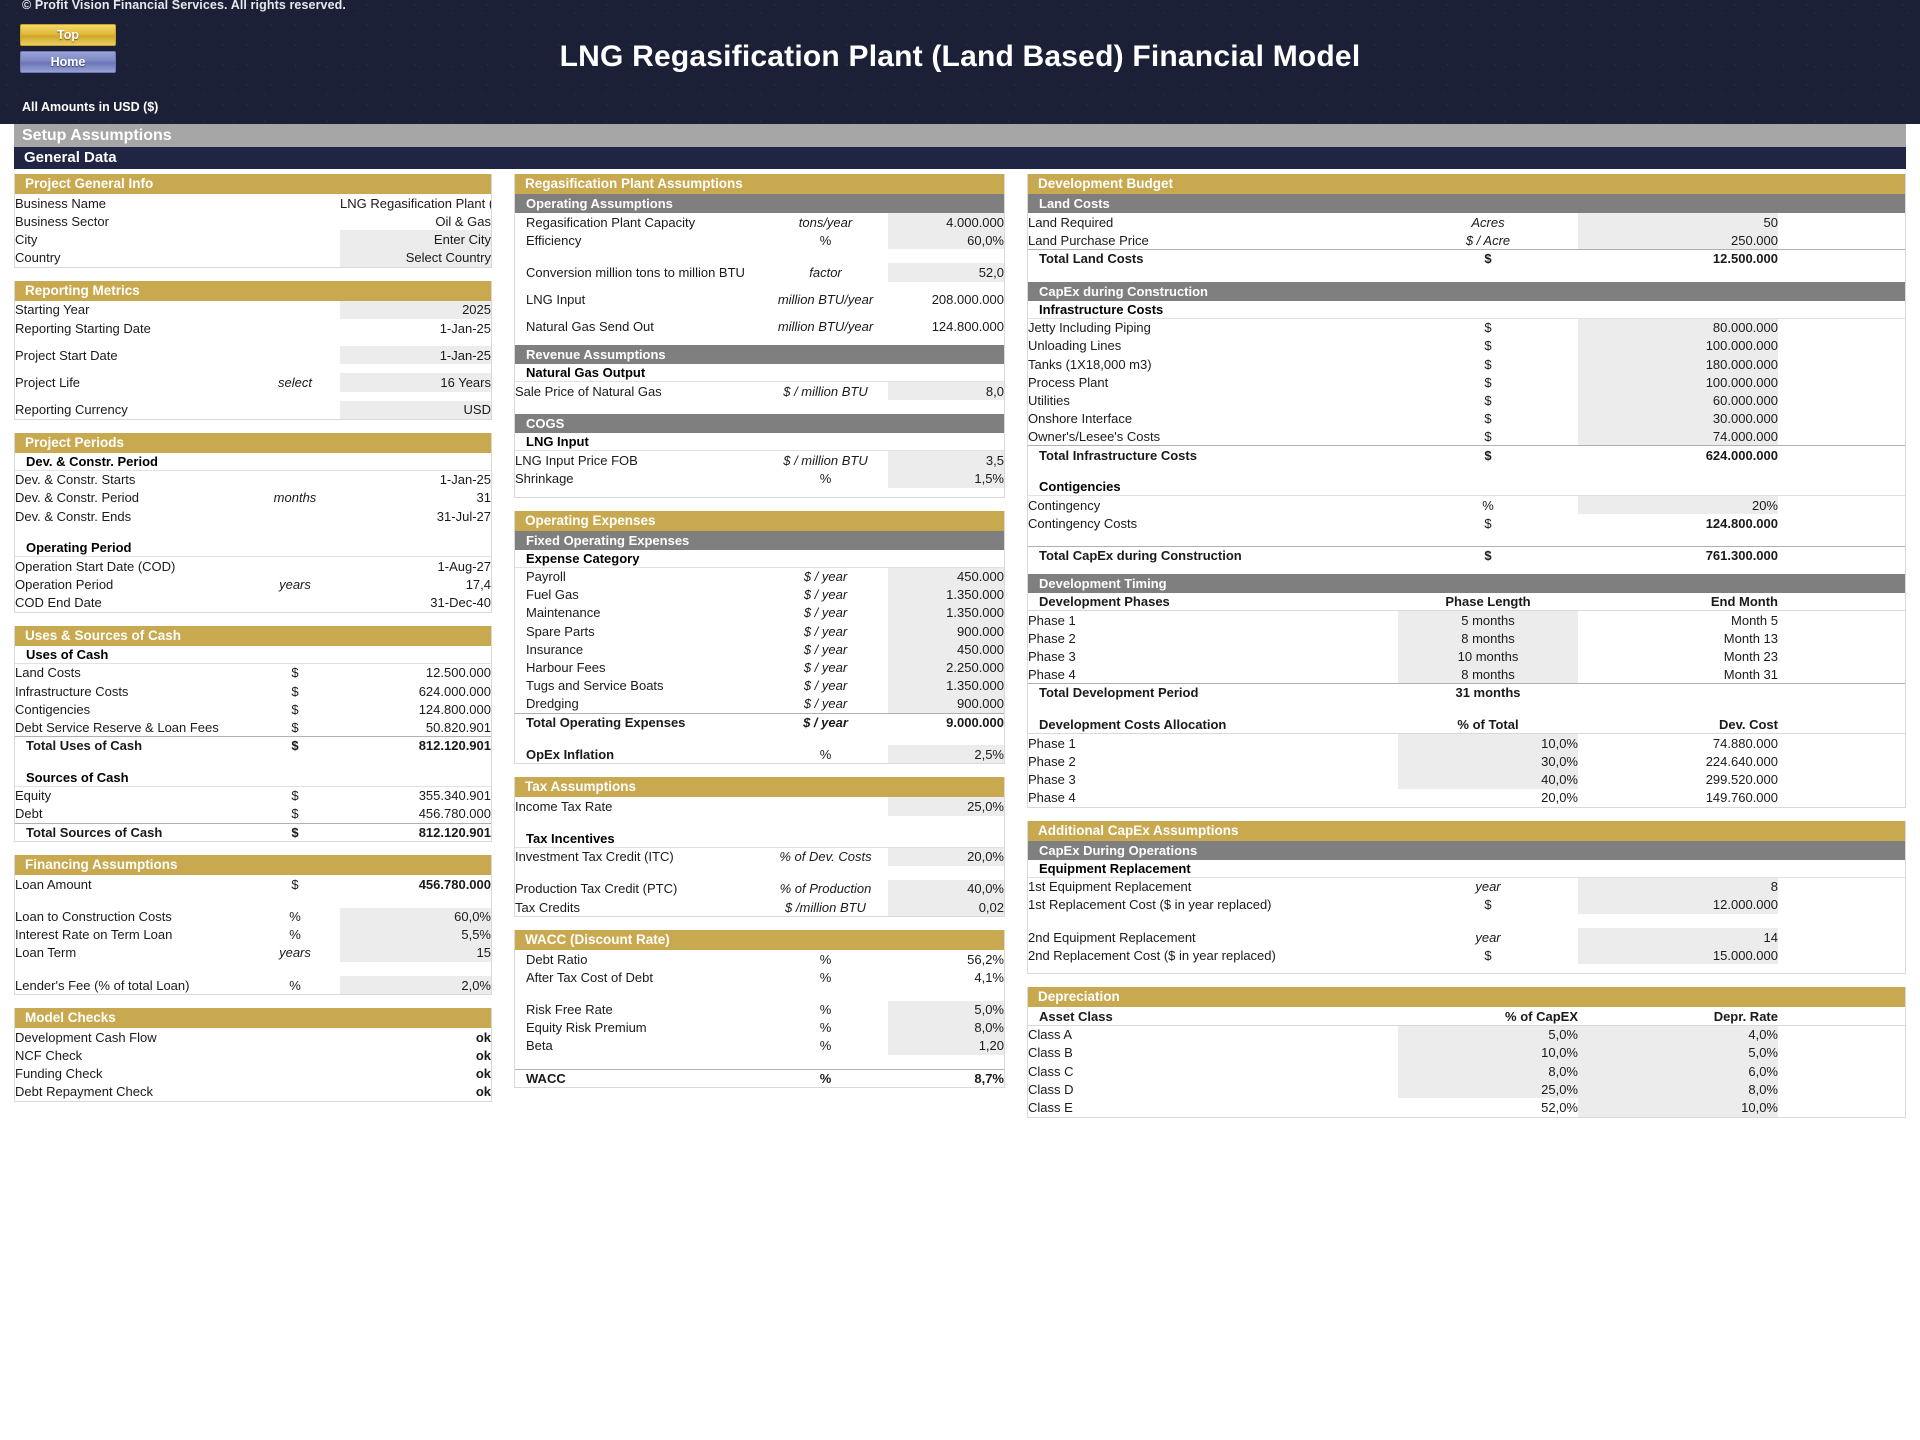 The image size is (1920, 1440). I want to click on equipment-replacement-year-input: 8, so click(1678, 886).